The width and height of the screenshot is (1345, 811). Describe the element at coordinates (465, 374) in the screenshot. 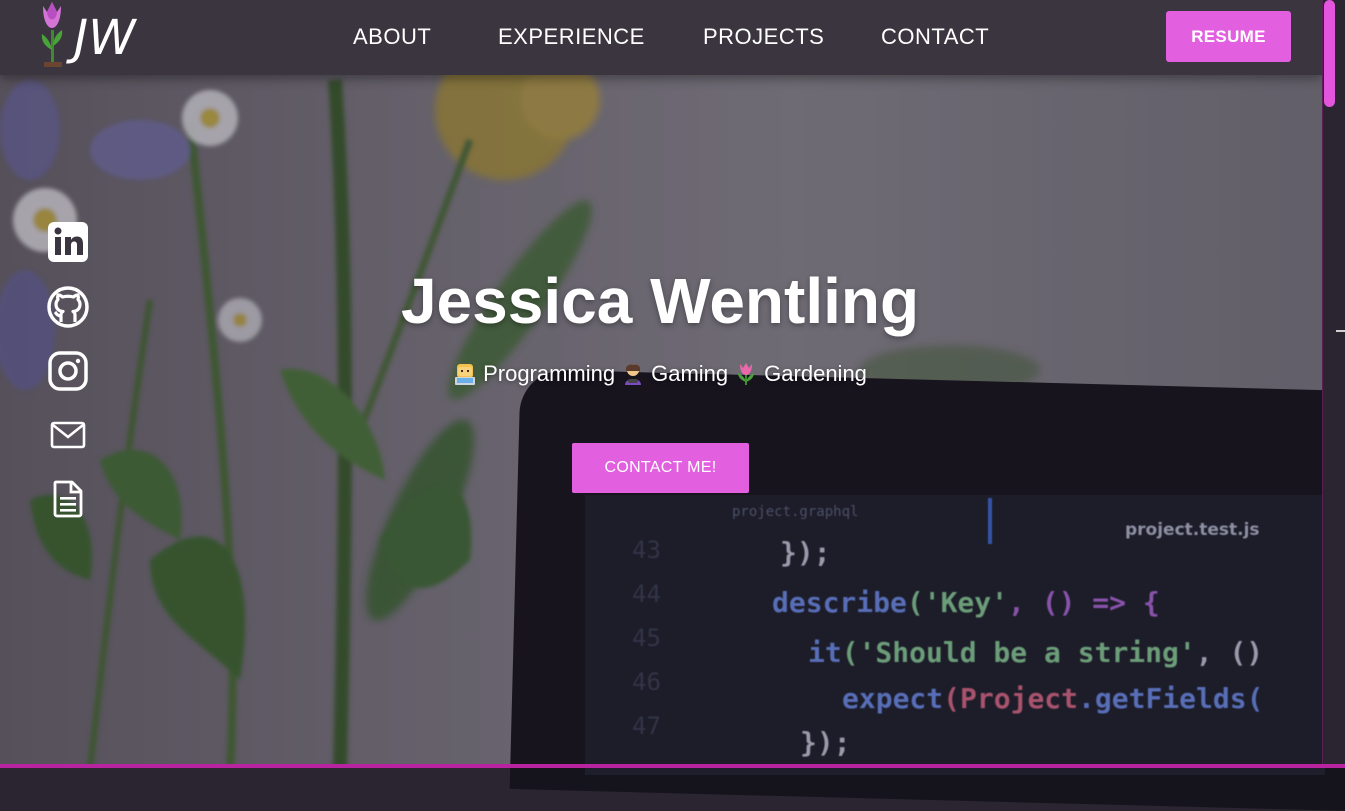

I see `technologist-emoji-icon` at that location.